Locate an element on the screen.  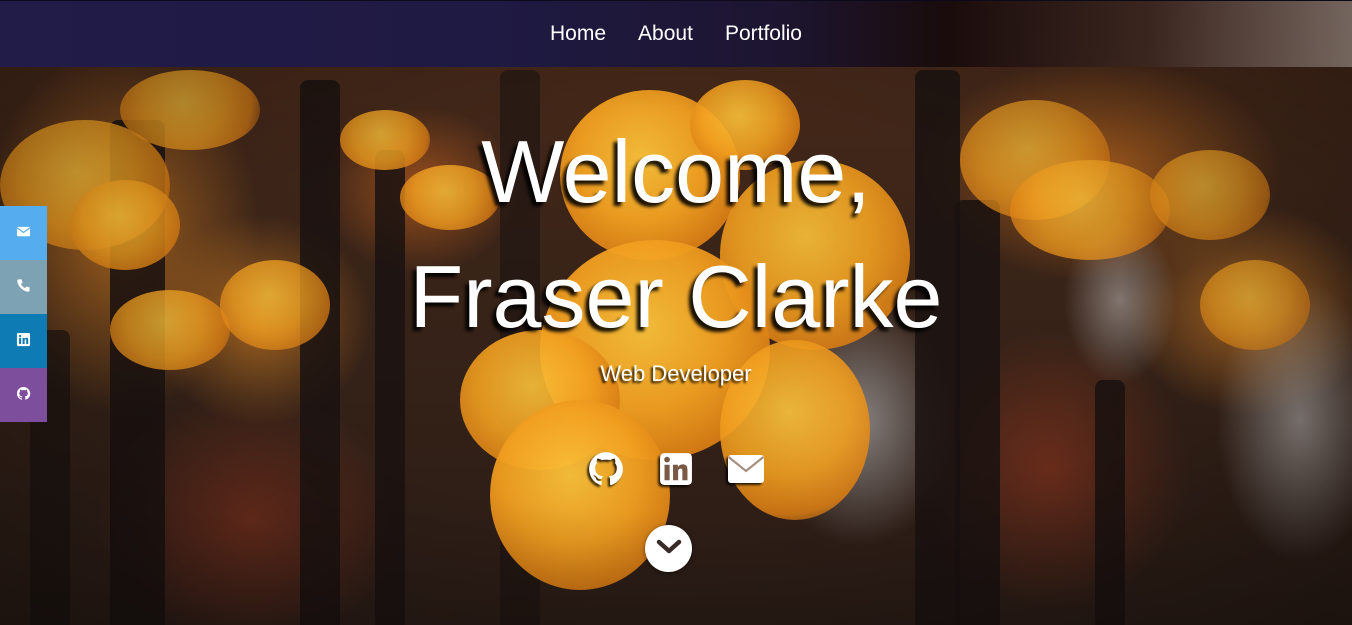
nav-about-link: About is located at coordinates (665, 34).